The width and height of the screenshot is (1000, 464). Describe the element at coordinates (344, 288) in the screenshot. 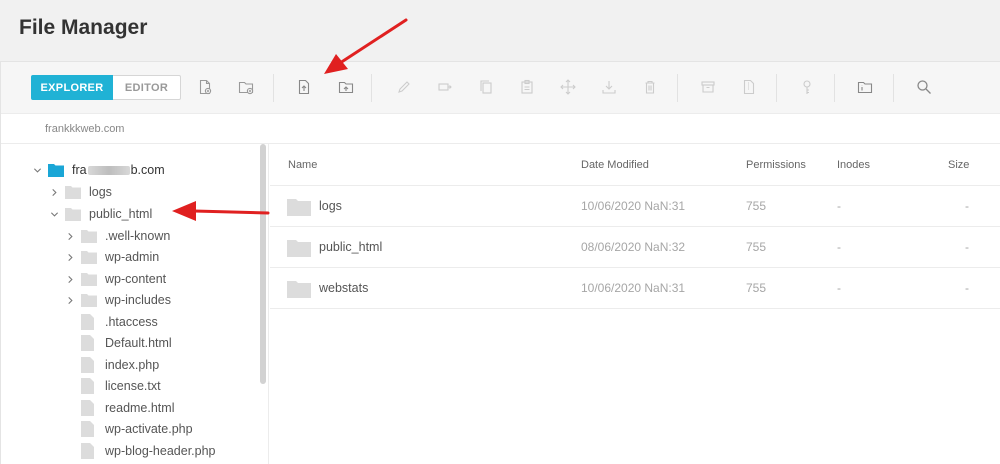

I see `row-name: webstats` at that location.